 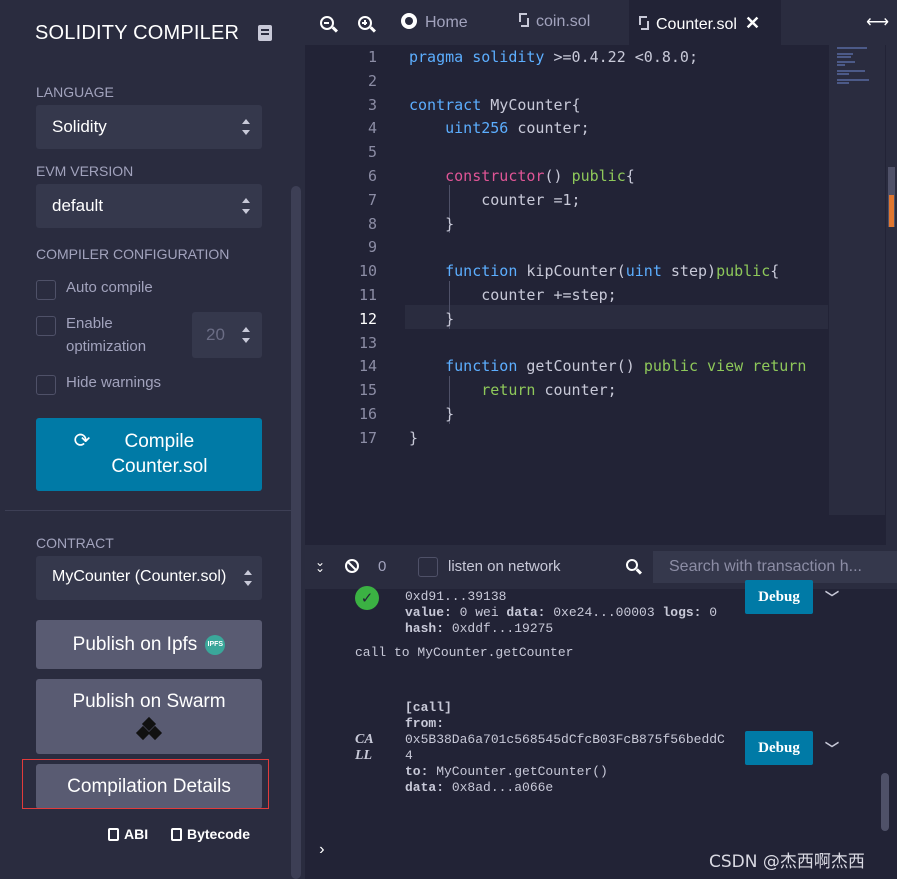 What do you see at coordinates (85, 171) in the screenshot?
I see `evm-version-label: EVM VERSION` at bounding box center [85, 171].